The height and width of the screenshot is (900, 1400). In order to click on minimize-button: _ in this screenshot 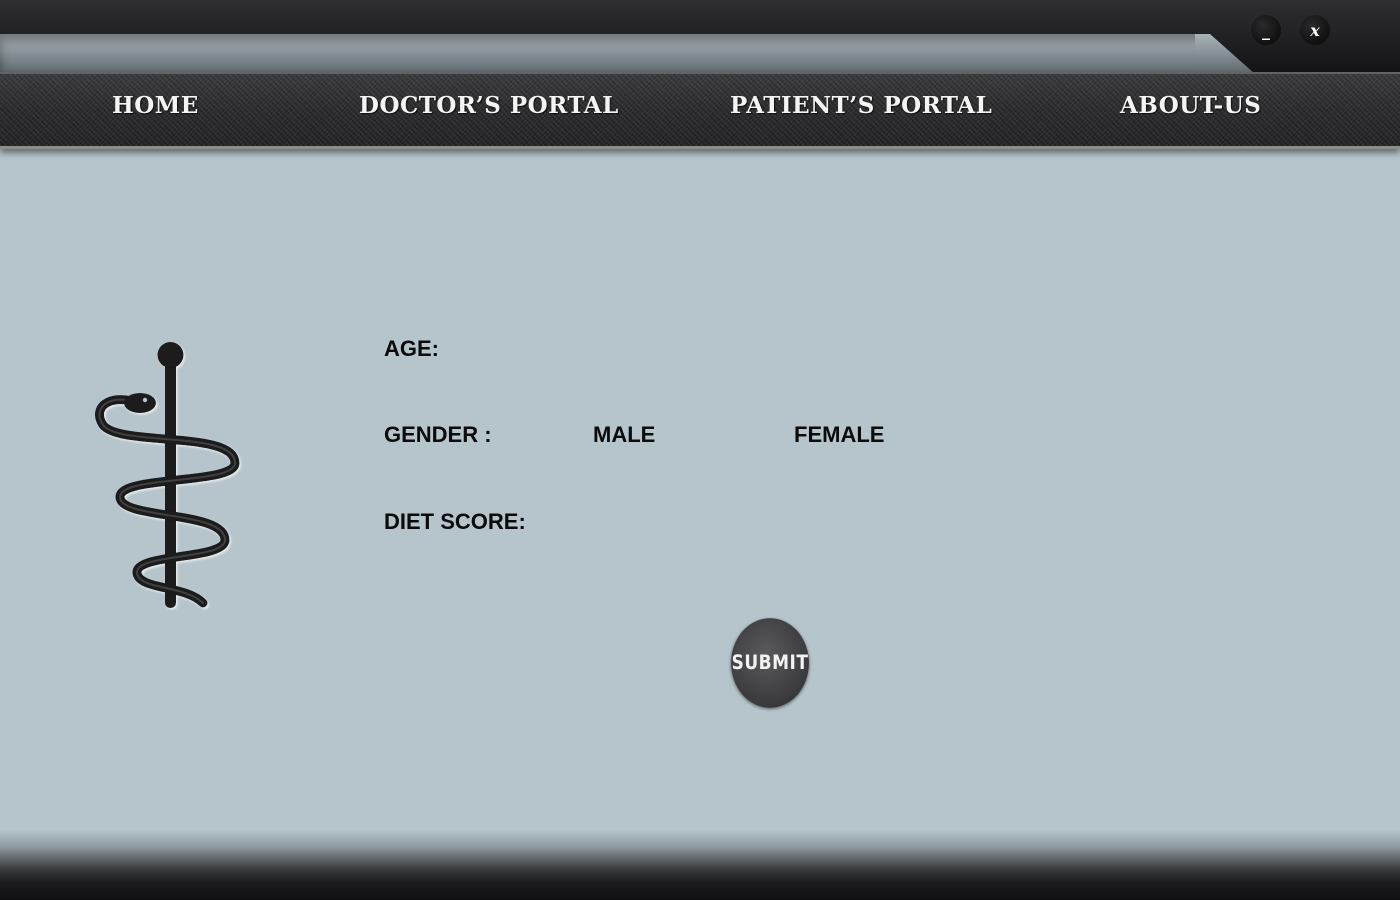, I will do `click(1266, 30)`.